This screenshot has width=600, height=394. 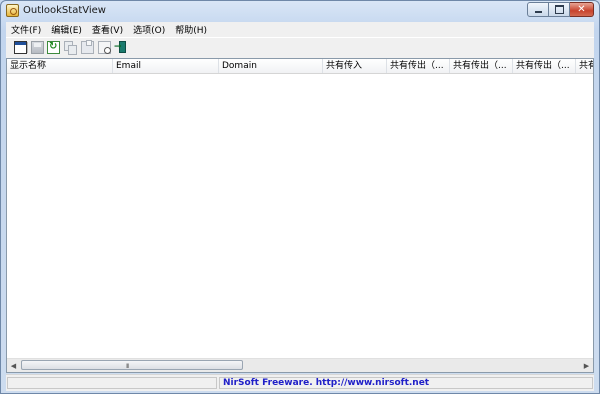 What do you see at coordinates (20, 47) in the screenshot?
I see `html-report-icon` at bounding box center [20, 47].